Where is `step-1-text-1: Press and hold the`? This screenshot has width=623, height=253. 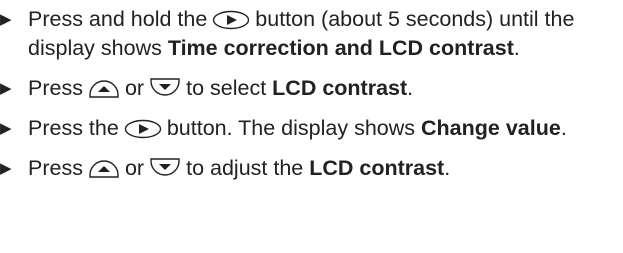 step-1-text-1: Press and hold the is located at coordinates (118, 19).